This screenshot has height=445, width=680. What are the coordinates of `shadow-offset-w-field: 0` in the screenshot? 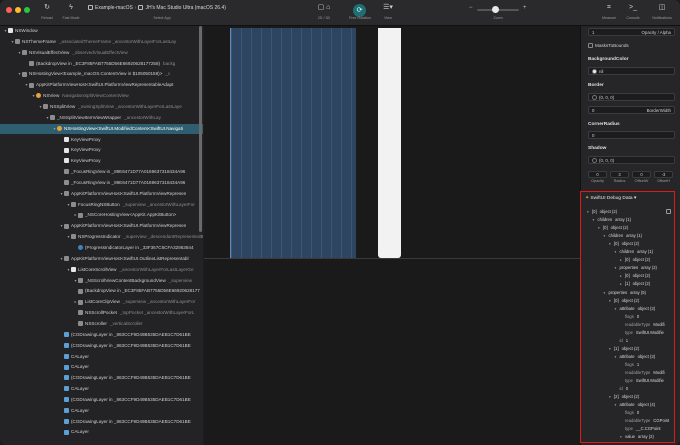 It's located at (641, 174).